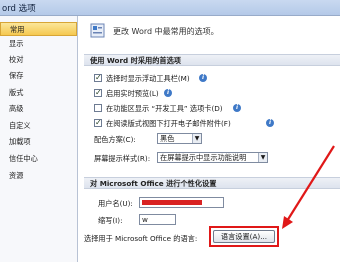  Describe the element at coordinates (170, 8) in the screenshot. I see `title-bar: ord 选项` at that location.